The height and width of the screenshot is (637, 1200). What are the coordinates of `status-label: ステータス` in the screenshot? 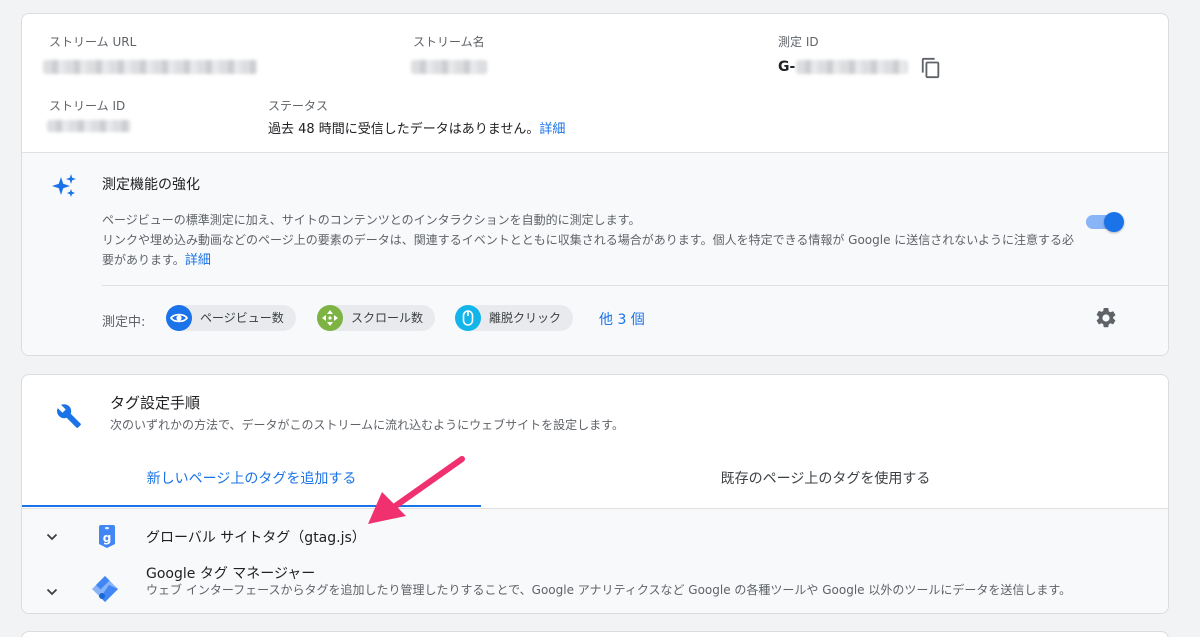 It's located at (298, 106).